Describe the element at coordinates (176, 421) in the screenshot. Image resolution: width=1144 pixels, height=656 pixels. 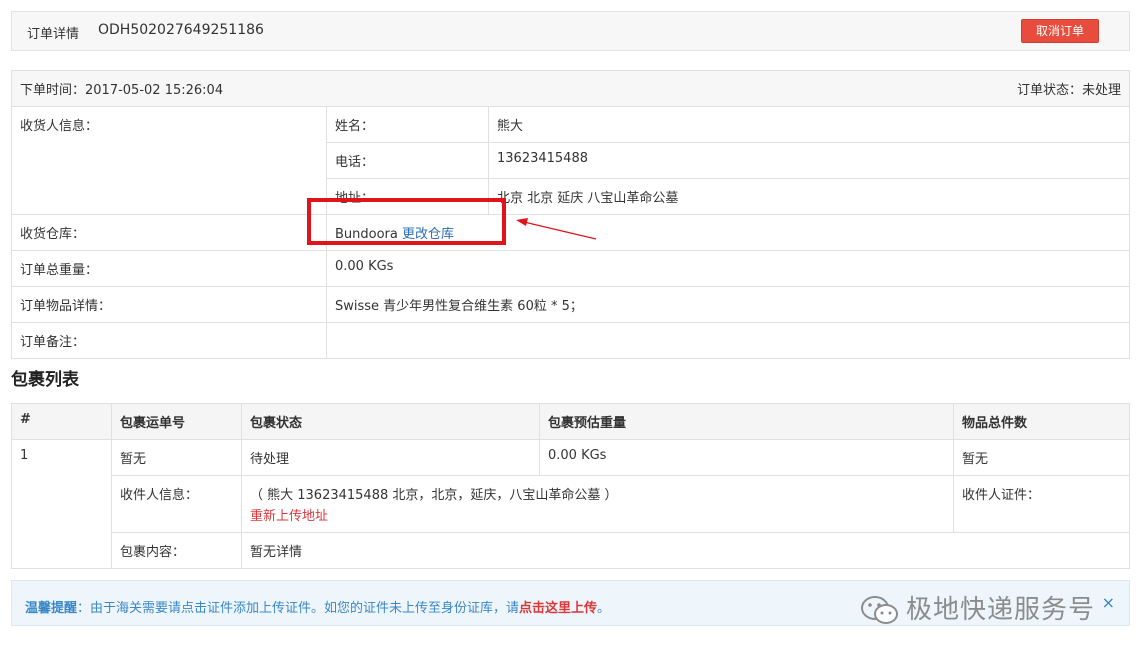
I see `column-header: 包裹运单号` at that location.